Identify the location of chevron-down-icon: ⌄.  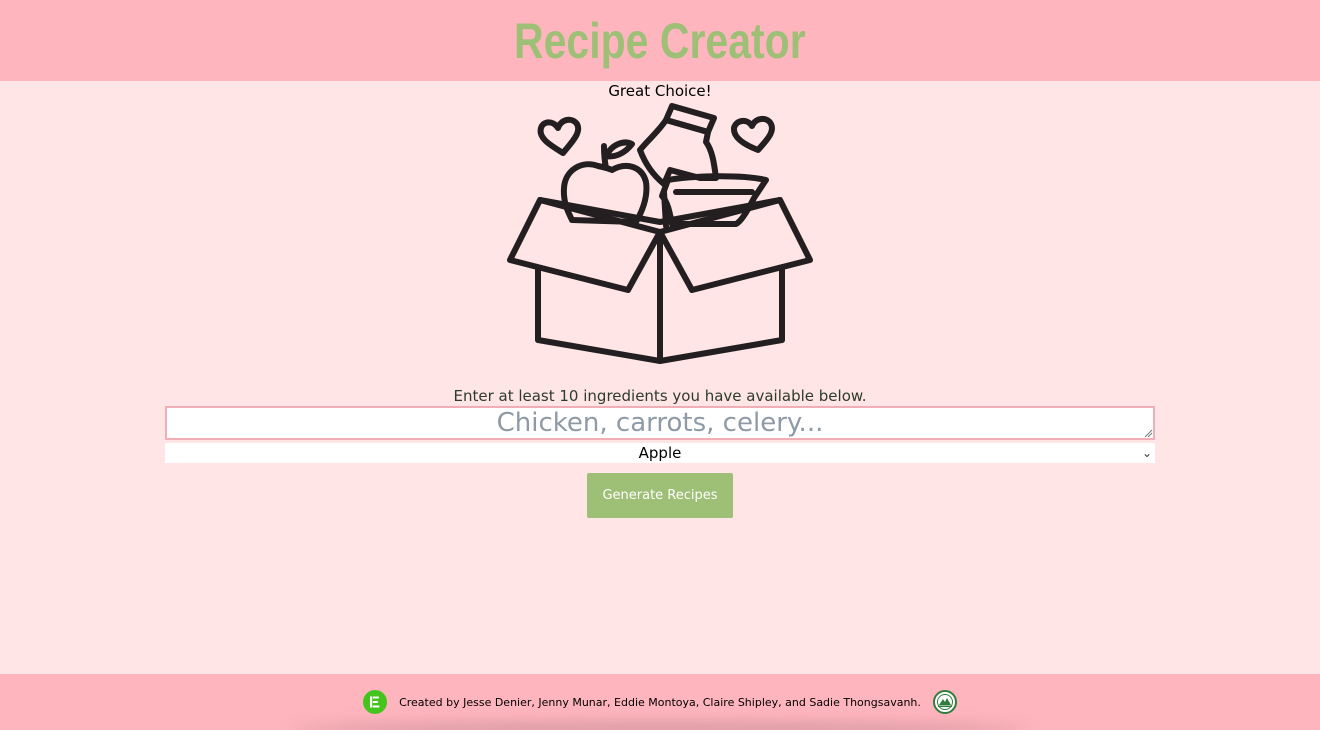
(1146, 453).